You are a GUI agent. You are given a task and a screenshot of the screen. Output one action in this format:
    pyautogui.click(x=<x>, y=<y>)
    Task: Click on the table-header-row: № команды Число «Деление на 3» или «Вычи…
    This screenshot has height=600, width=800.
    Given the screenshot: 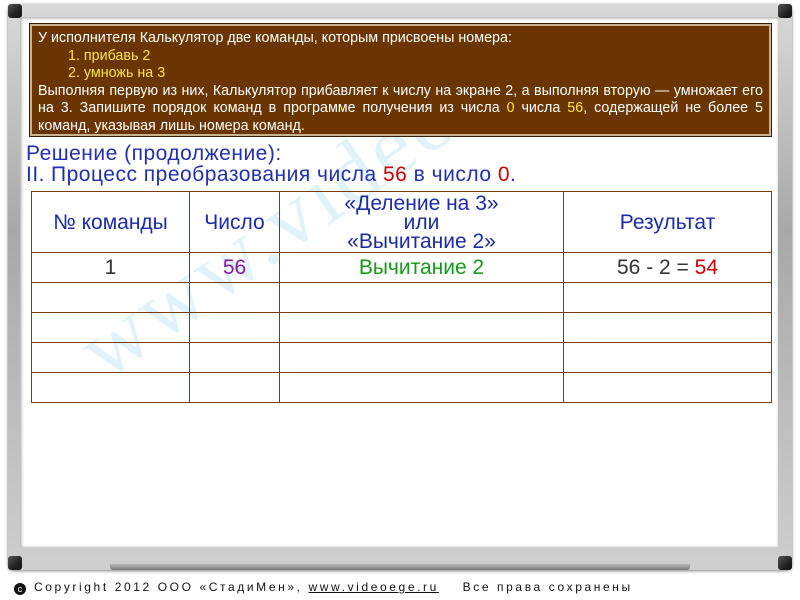 What is the action you would take?
    pyautogui.click(x=401, y=222)
    